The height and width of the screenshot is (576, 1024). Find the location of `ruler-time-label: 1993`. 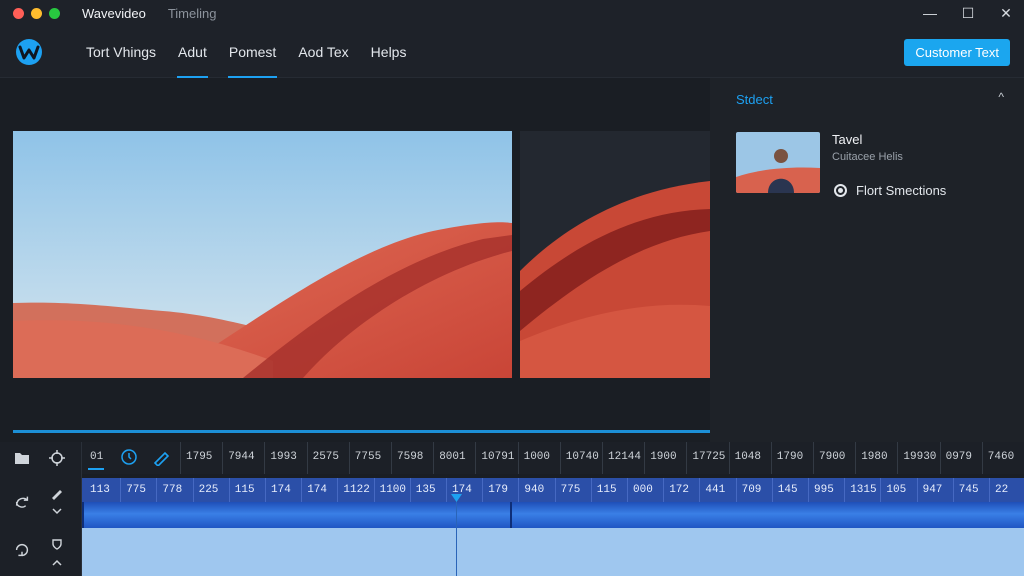

ruler-time-label: 1993 is located at coordinates (283, 457).